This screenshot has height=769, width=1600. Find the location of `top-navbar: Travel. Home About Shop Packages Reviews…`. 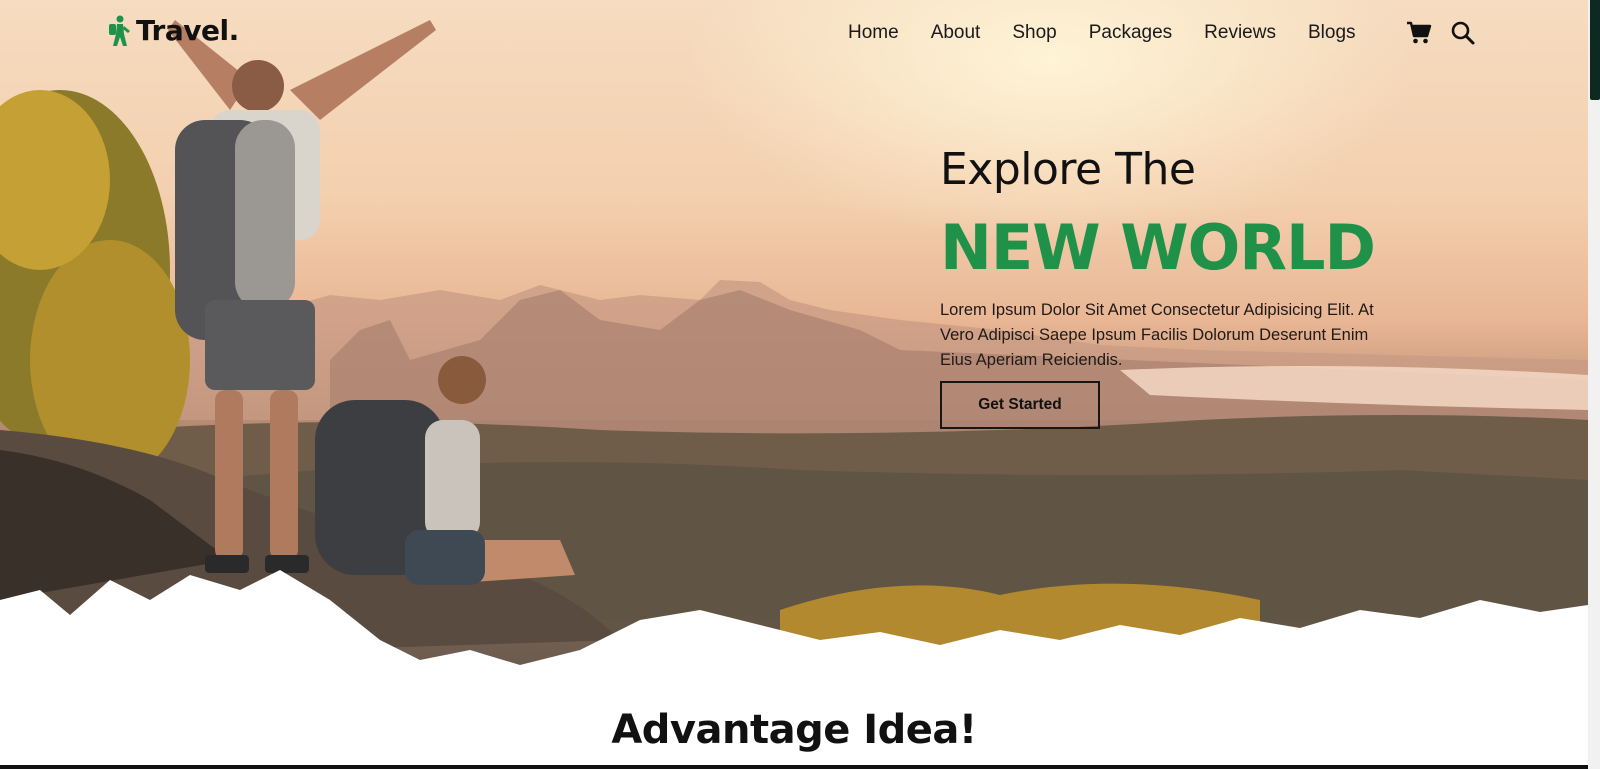

top-navbar: Travel. Home About Shop Packages Reviews… is located at coordinates (794, 35).